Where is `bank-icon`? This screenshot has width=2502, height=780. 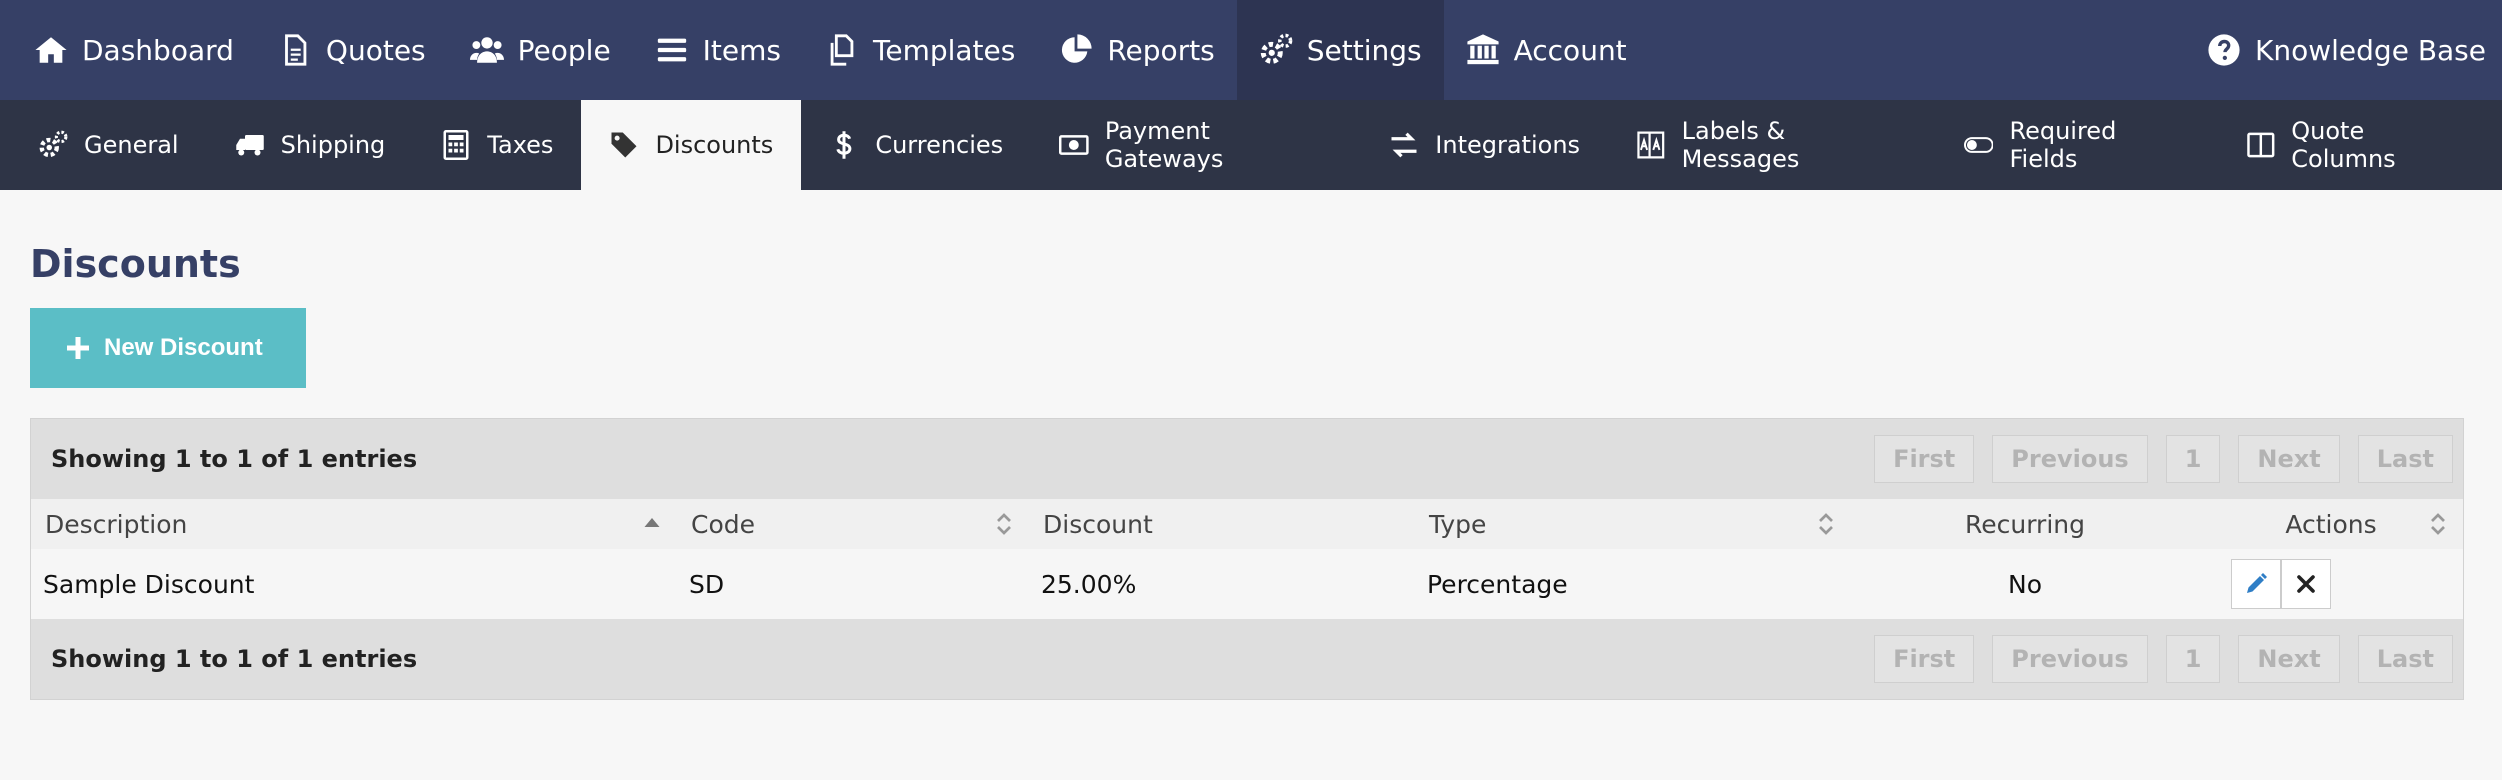 bank-icon is located at coordinates (1483, 49).